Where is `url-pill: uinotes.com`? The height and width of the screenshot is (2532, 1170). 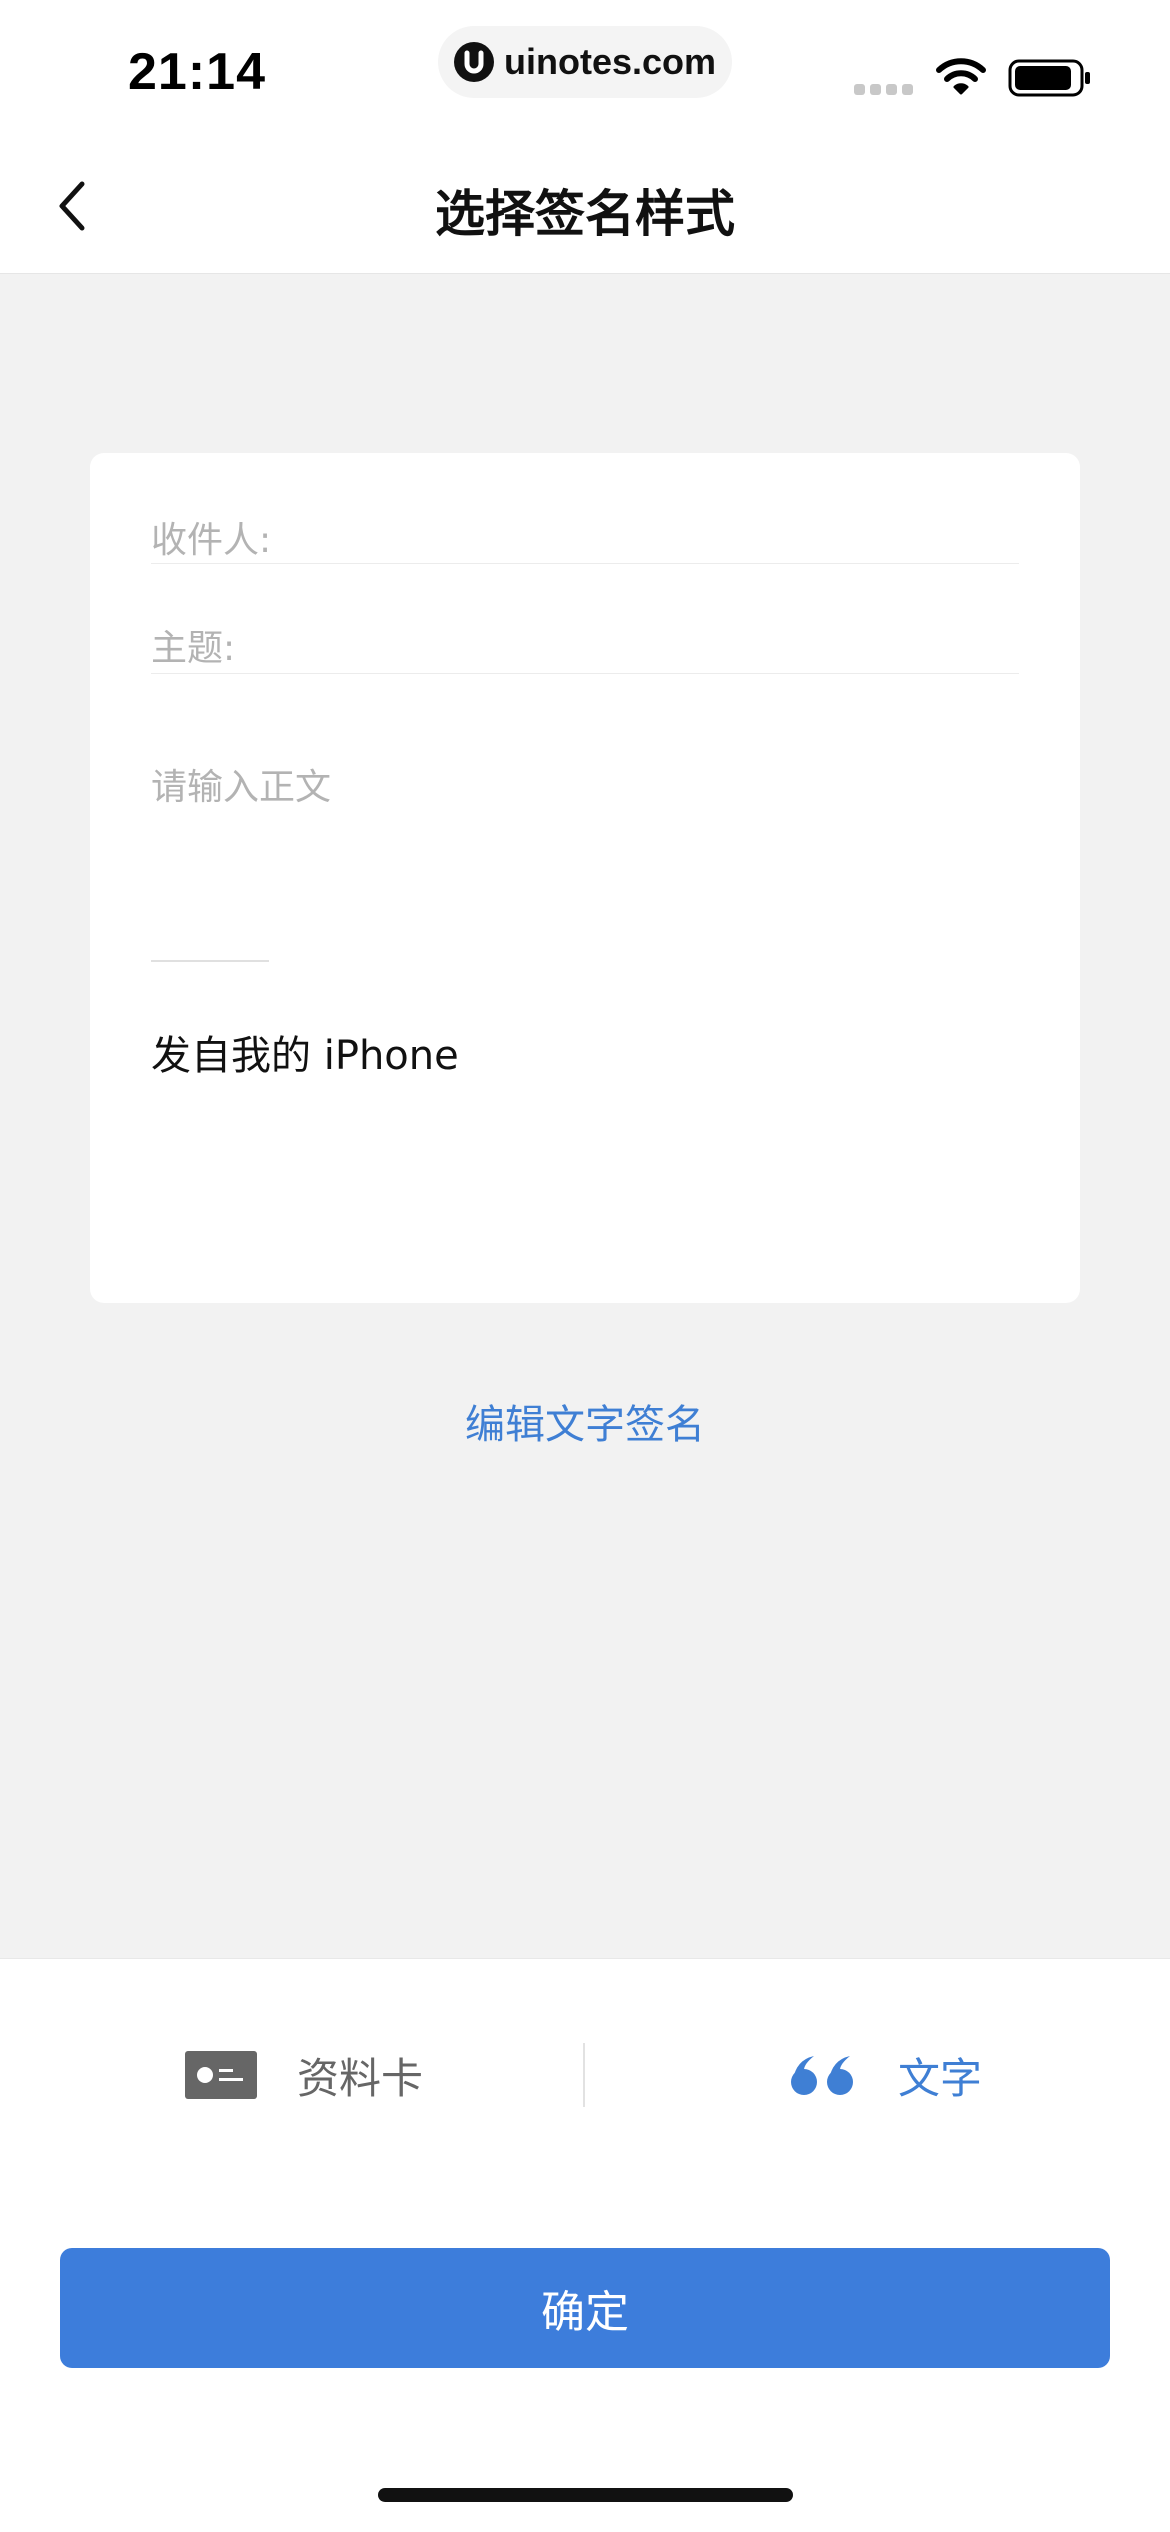 url-pill: uinotes.com is located at coordinates (585, 62).